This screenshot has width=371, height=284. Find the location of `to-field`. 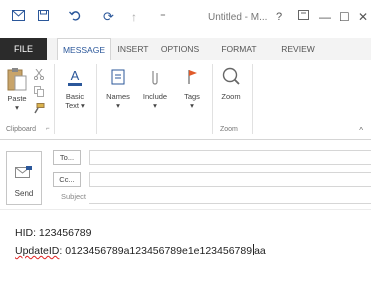

to-field is located at coordinates (230, 157).